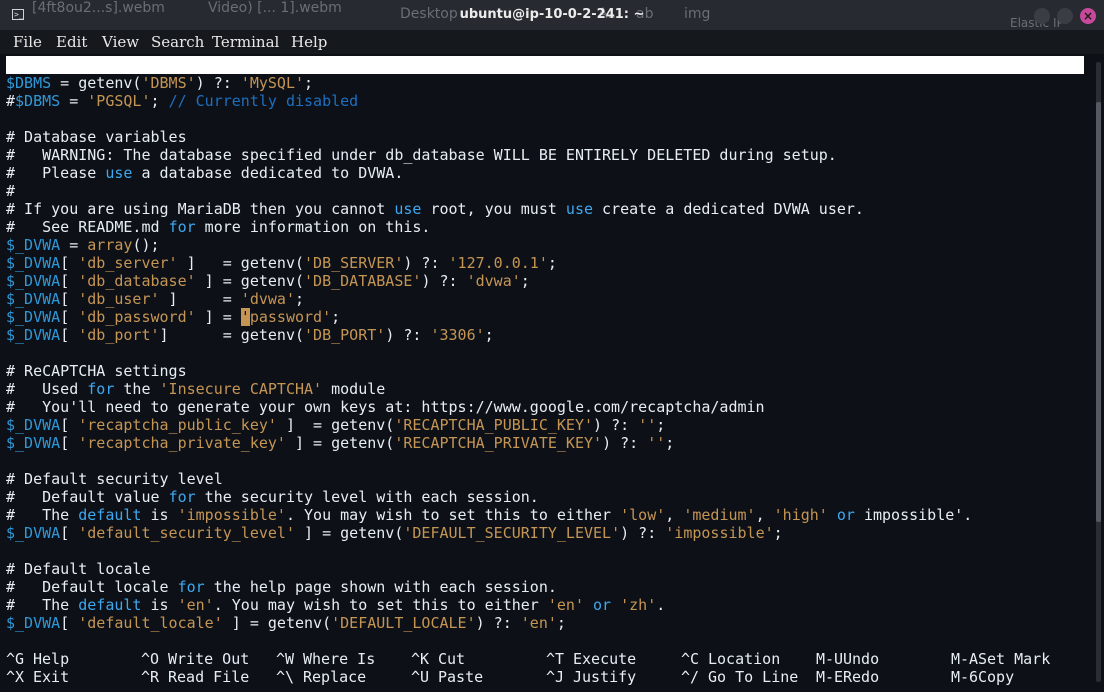 The image size is (1104, 692). Describe the element at coordinates (128, 263) in the screenshot. I see `code-token: 'db_server'` at that location.